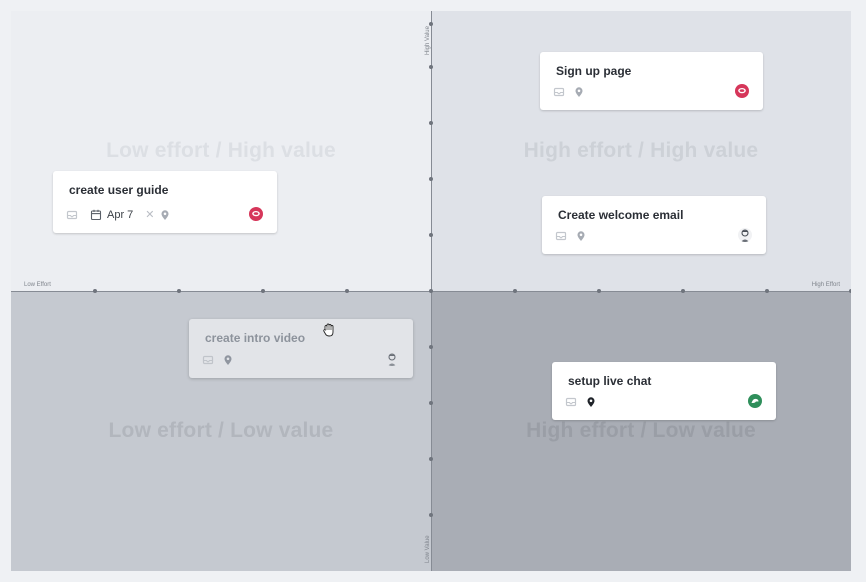  I want to click on card-title: Create welcome email, so click(621, 215).